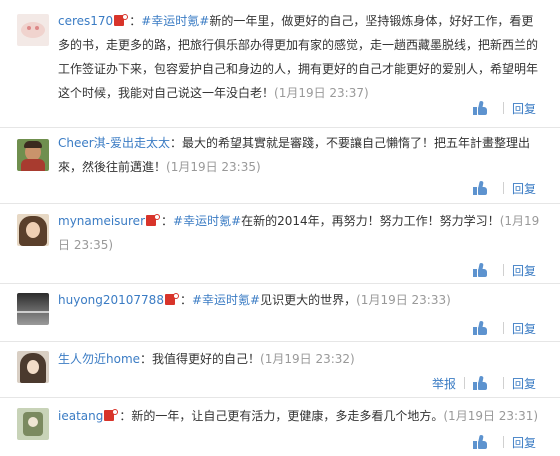  What do you see at coordinates (308, 300) in the screenshot?
I see `comment-text: 见识更大的世界，` at bounding box center [308, 300].